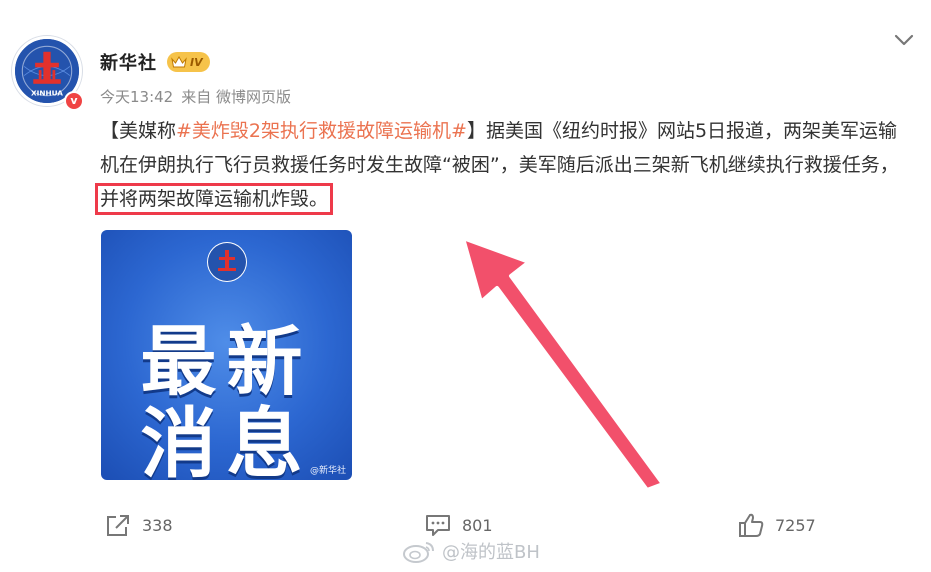 Image resolution: width=931 pixels, height=572 pixels. Describe the element at coordinates (236, 97) in the screenshot. I see `post-source: 来自 微博网页版` at that location.